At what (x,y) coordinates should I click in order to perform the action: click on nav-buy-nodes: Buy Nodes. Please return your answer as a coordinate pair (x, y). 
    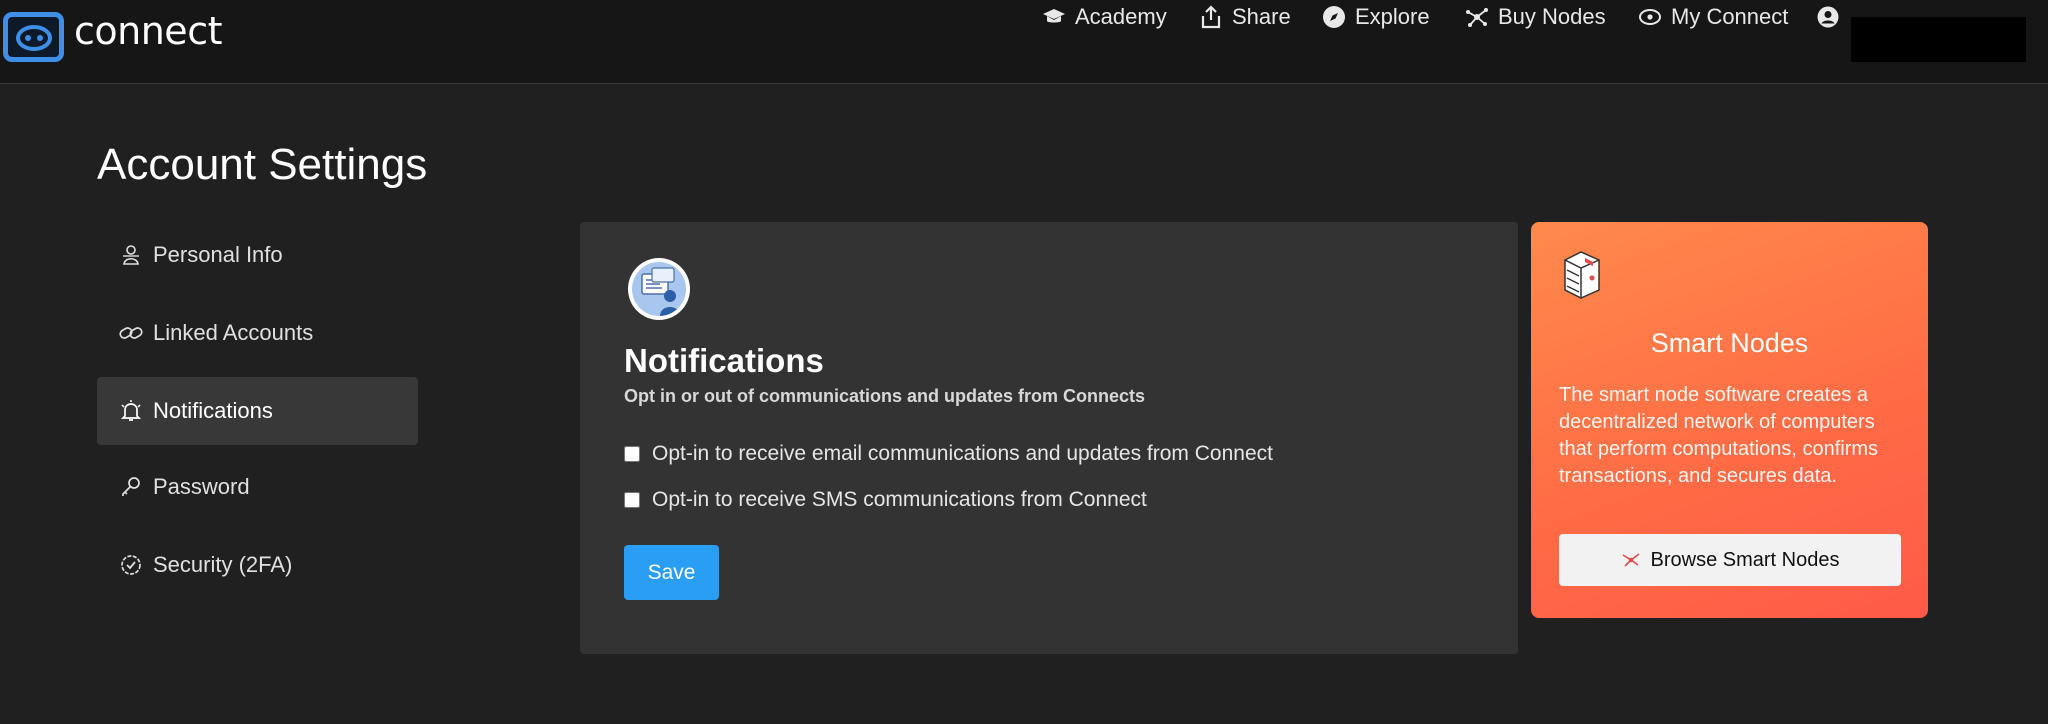
    Looking at the image, I should click on (1535, 17).